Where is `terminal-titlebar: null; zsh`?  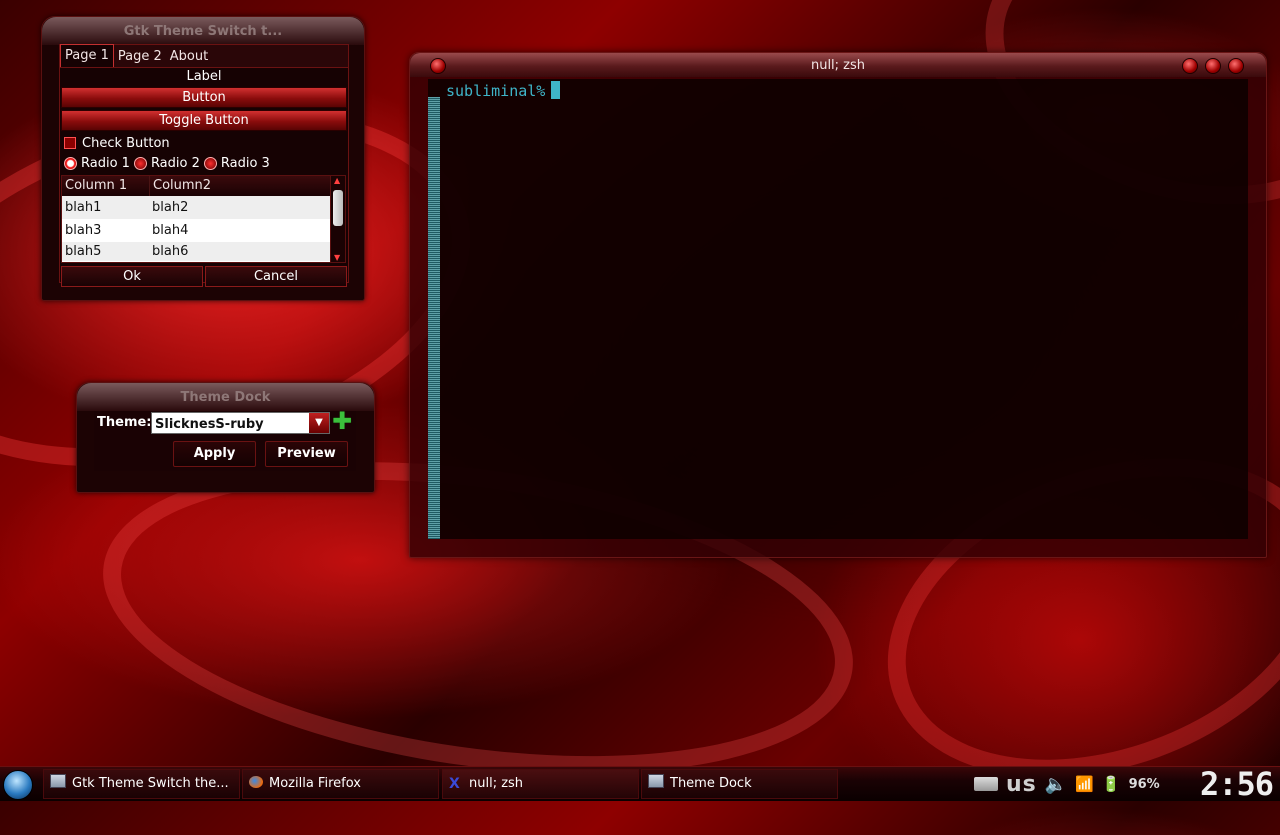
terminal-titlebar: null; zsh is located at coordinates (838, 65).